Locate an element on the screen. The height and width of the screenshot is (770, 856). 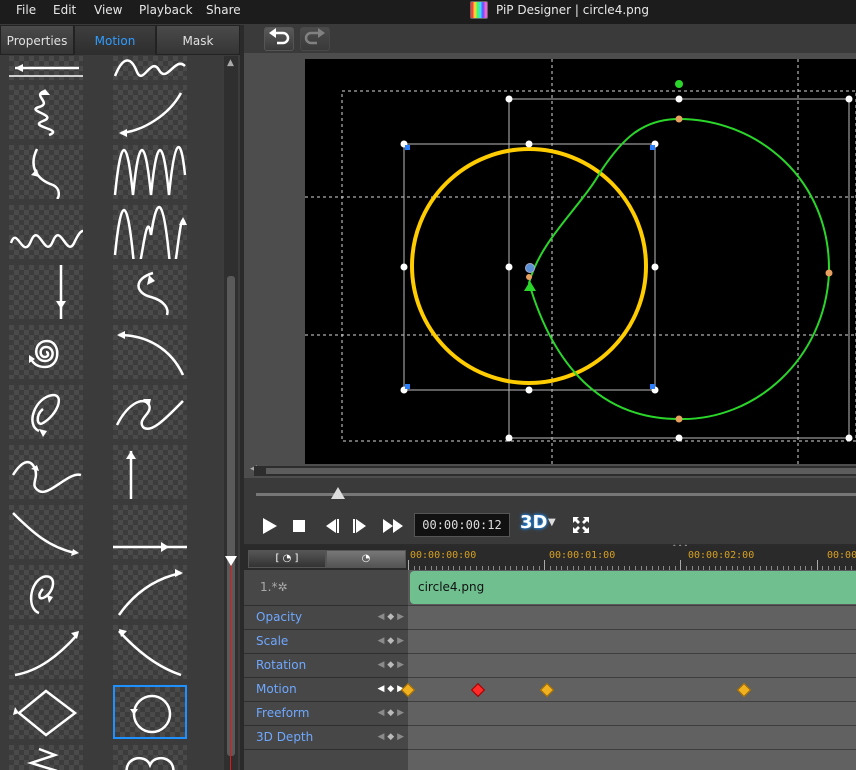
preset-large-wave is located at coordinates (150, 172).